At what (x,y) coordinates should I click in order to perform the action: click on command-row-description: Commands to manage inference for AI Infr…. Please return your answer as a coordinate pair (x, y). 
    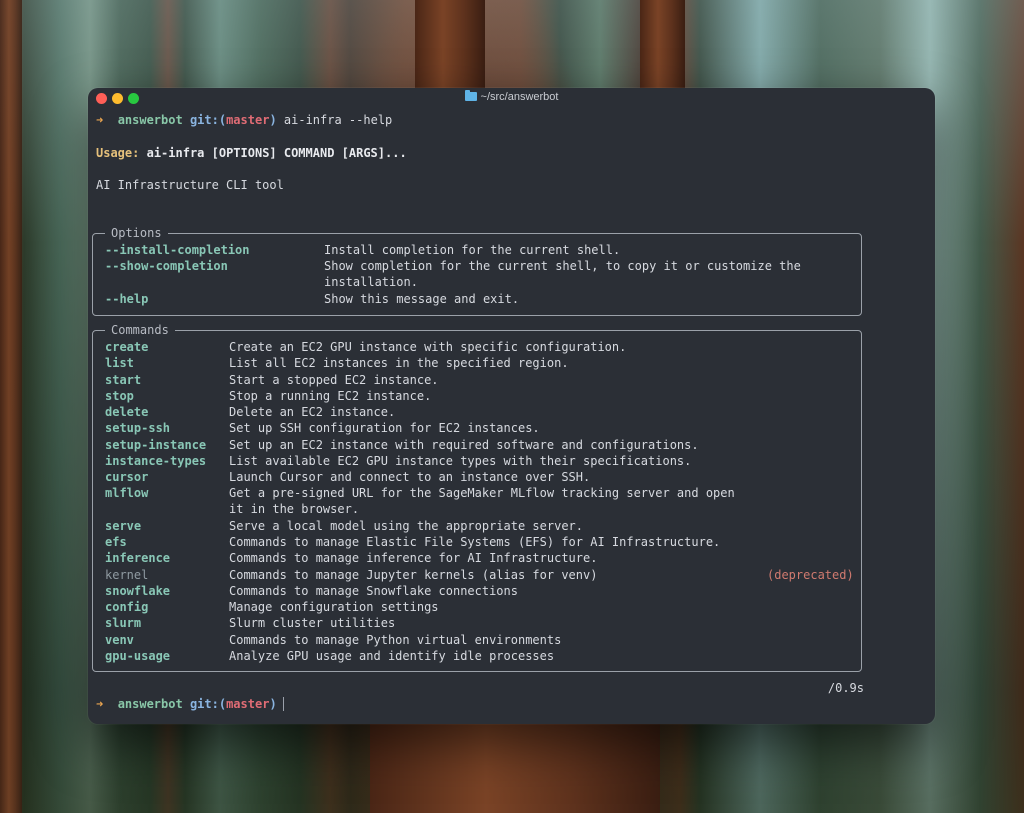
    Looking at the image, I should click on (413, 558).